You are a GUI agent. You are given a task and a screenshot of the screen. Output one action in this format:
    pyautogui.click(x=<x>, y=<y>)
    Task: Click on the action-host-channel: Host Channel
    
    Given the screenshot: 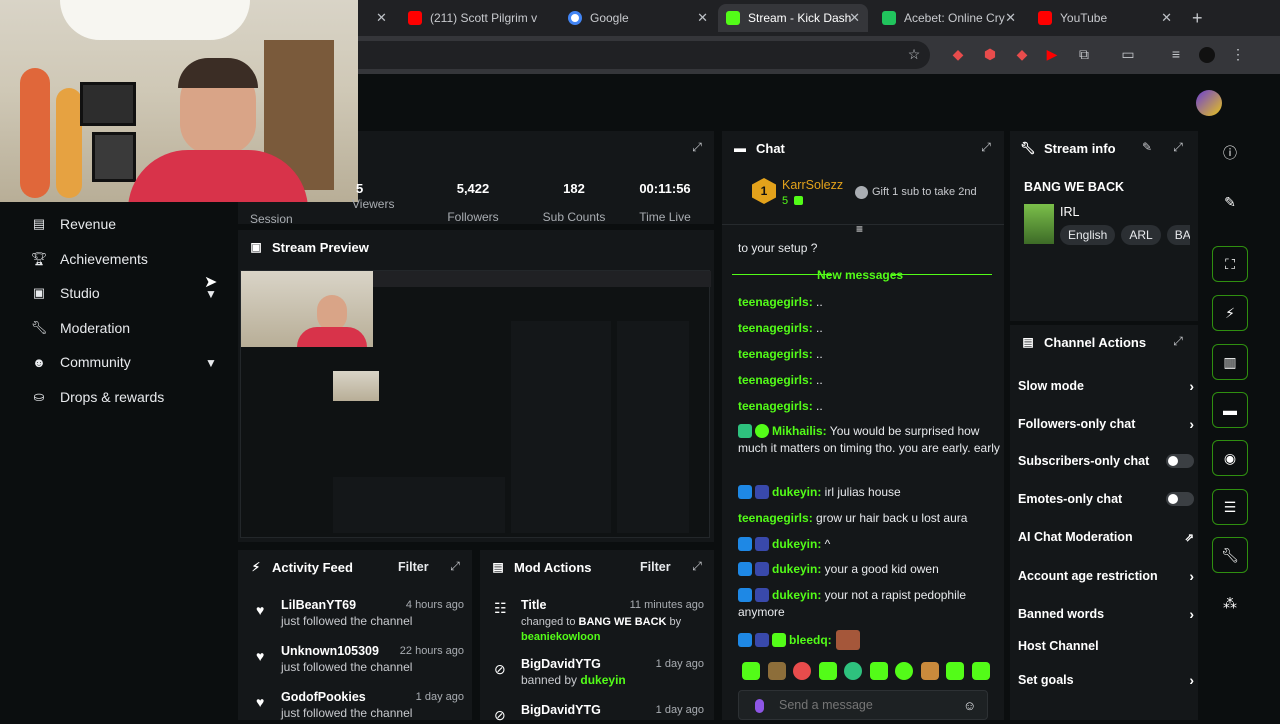 What is the action you would take?
    pyautogui.click(x=1106, y=646)
    